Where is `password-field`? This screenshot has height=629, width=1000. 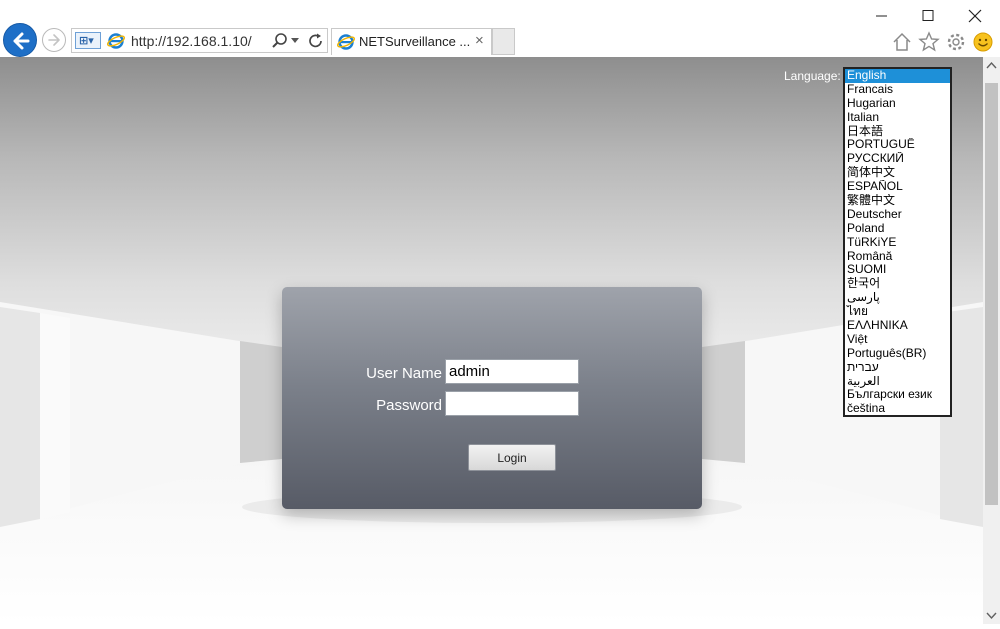 password-field is located at coordinates (512, 403).